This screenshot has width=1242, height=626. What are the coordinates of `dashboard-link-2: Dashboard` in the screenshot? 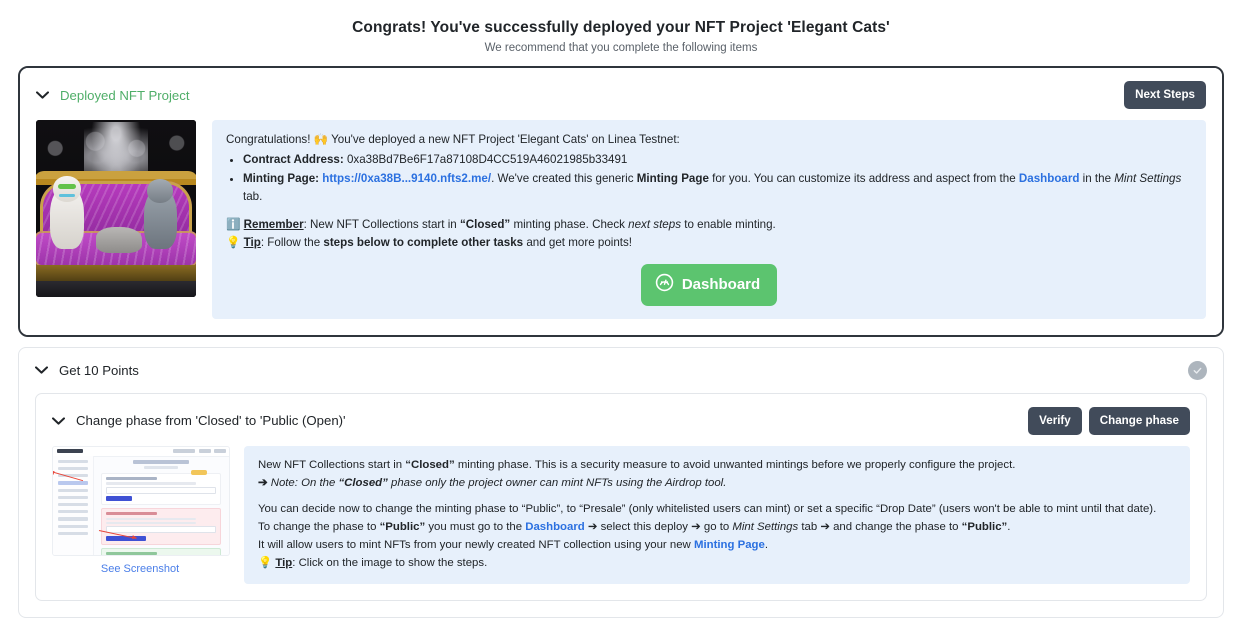 It's located at (555, 527).